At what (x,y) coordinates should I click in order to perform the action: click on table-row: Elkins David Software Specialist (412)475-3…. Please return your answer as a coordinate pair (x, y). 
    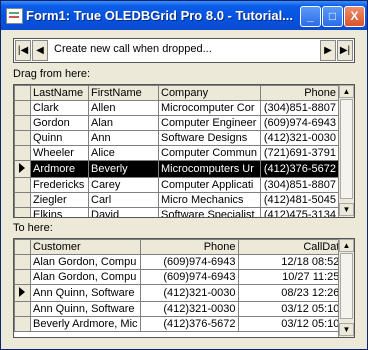
    Looking at the image, I should click on (176, 212).